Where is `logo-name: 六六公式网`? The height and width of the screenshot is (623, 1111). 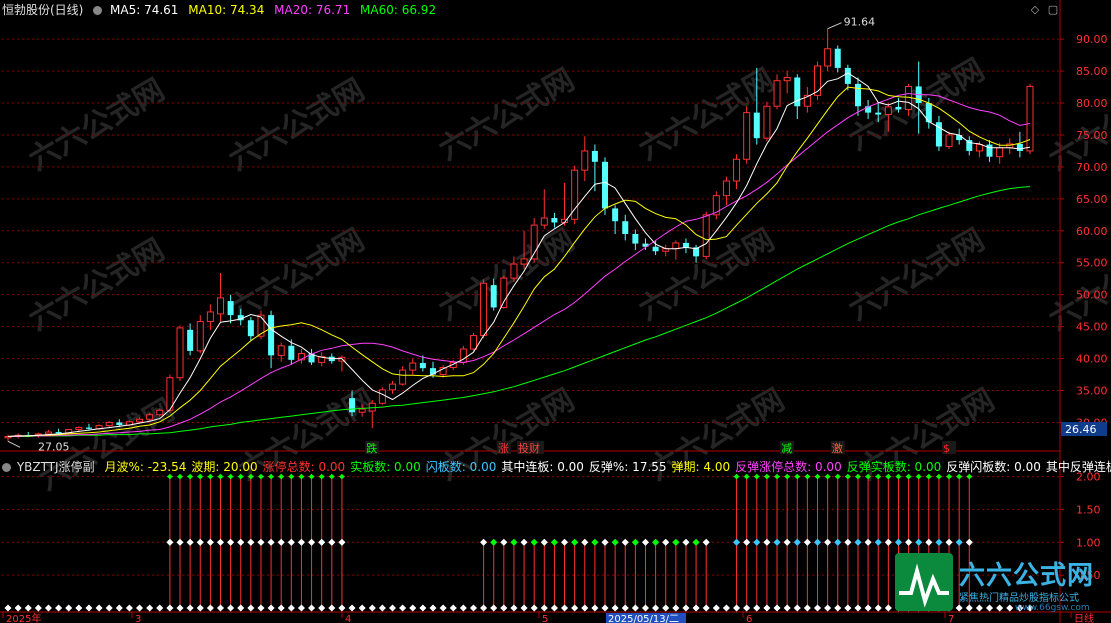 logo-name: 六六公式网 is located at coordinates (1027, 576).